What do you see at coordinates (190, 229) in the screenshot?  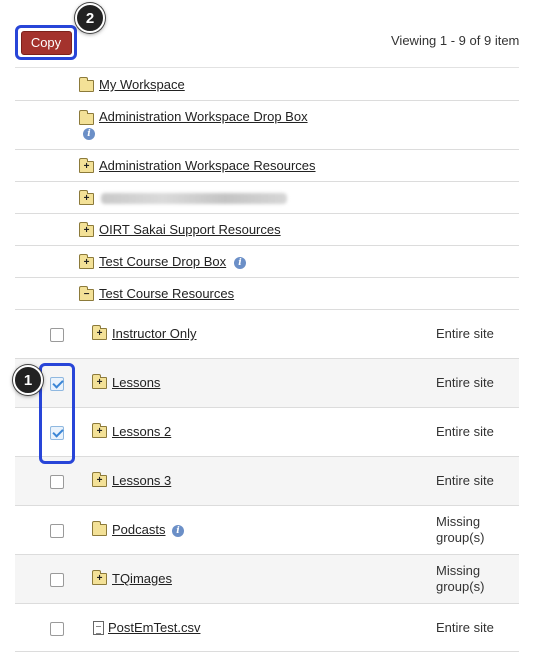 I see `oirt-resources-link: OIRT Sakai Support Resources` at bounding box center [190, 229].